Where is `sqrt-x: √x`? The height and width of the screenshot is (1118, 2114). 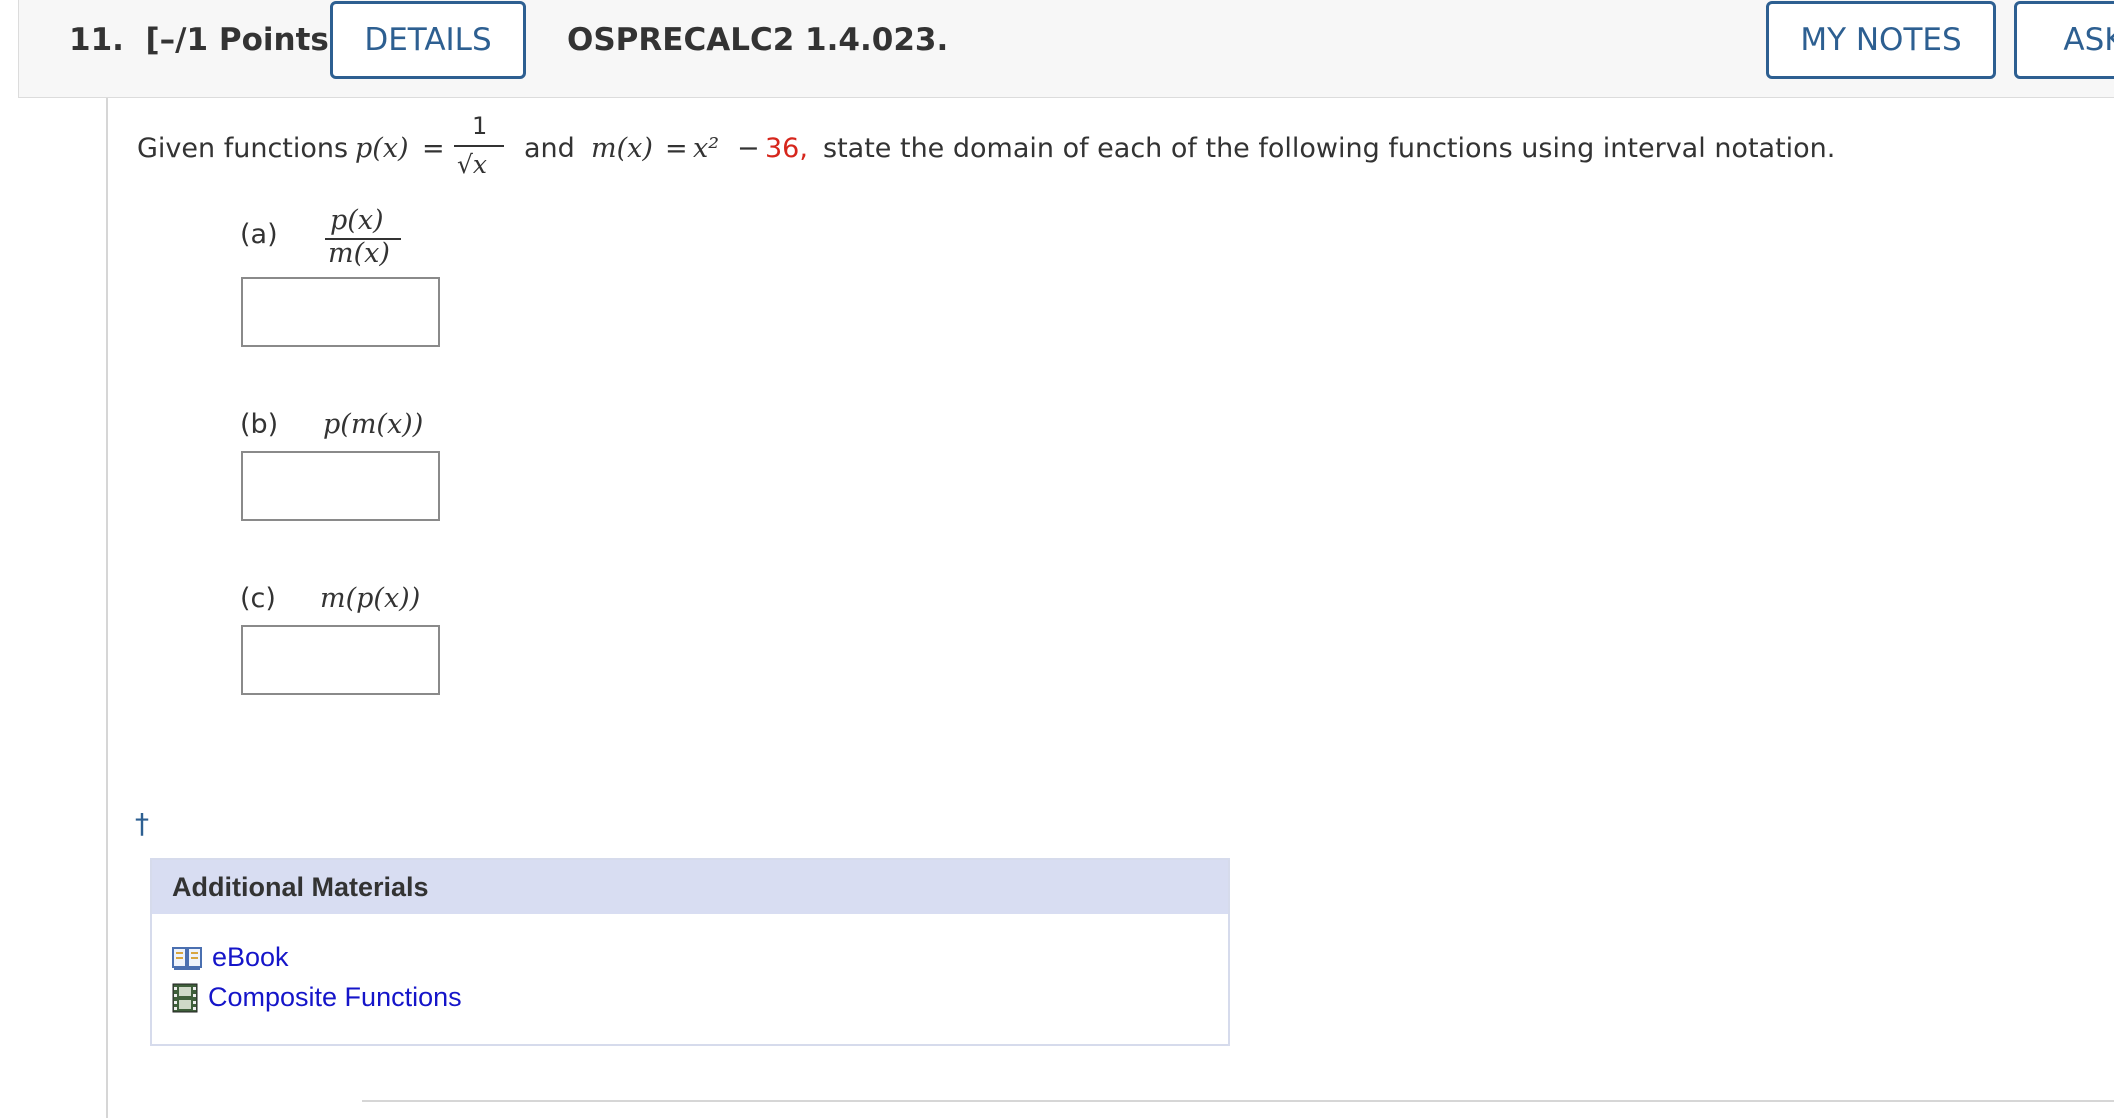
sqrt-x: √x is located at coordinates (472, 164).